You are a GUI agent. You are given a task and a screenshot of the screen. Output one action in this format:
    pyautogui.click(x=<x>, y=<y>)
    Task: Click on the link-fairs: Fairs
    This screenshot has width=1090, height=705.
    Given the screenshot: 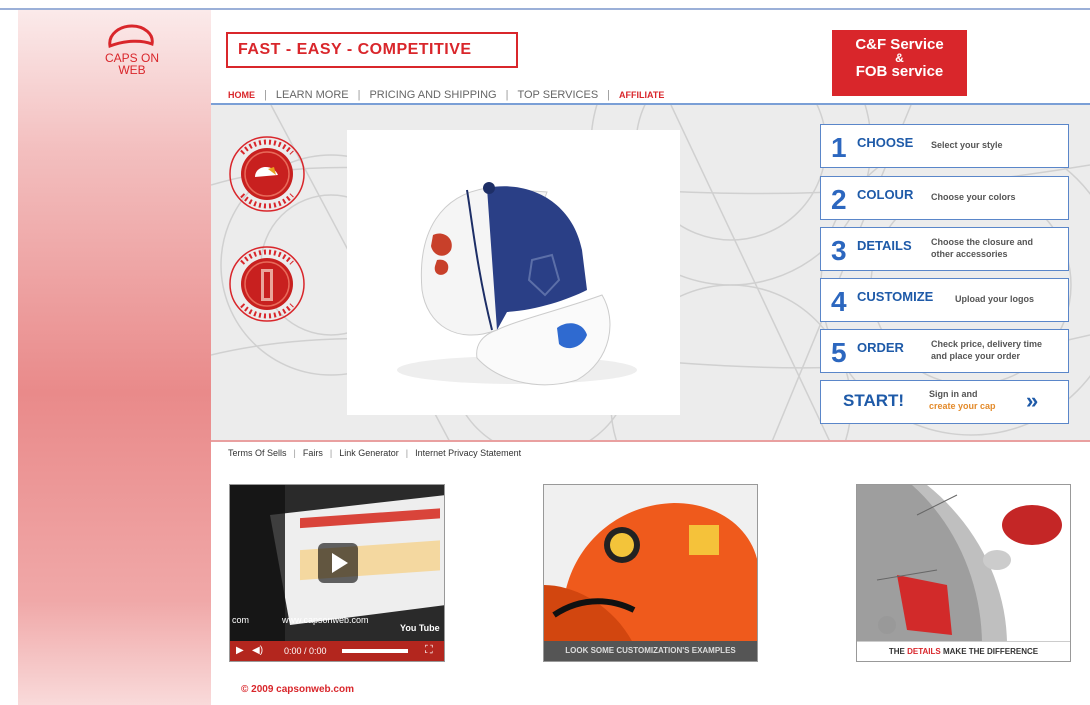 What is the action you would take?
    pyautogui.click(x=313, y=453)
    